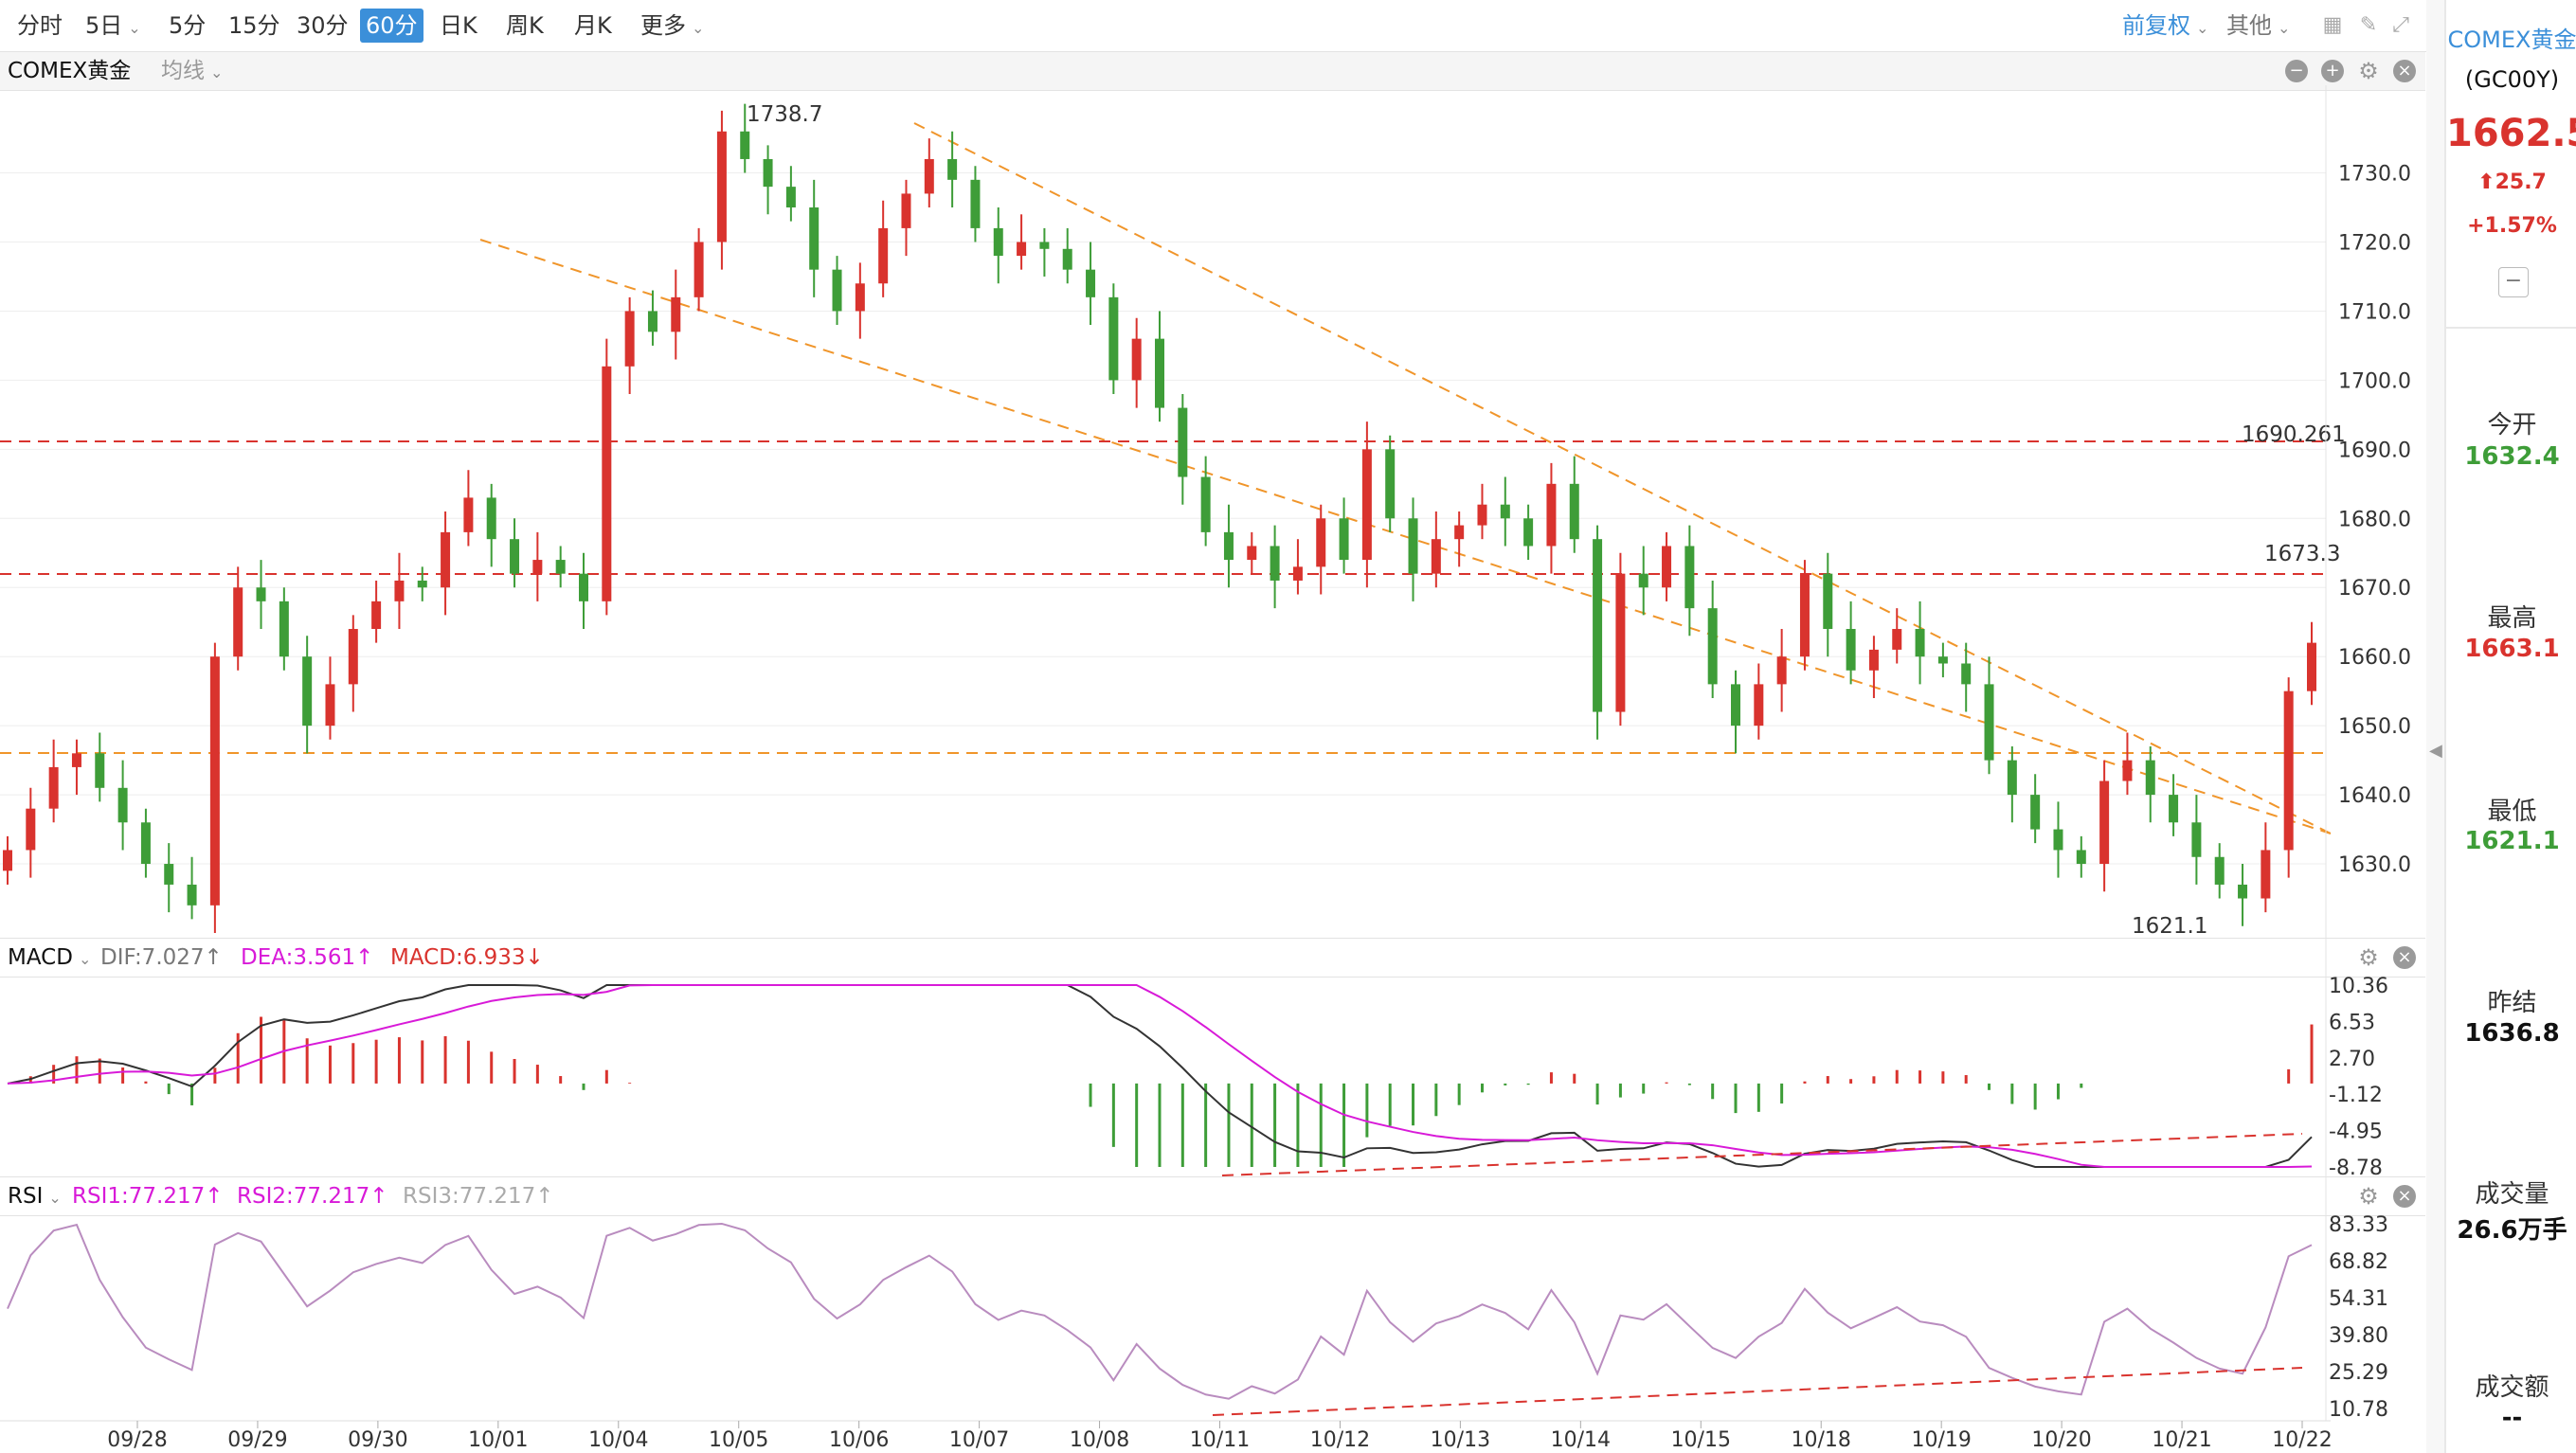 The width and height of the screenshot is (2576, 1453). I want to click on date-tick-label: 09/28, so click(137, 1440).